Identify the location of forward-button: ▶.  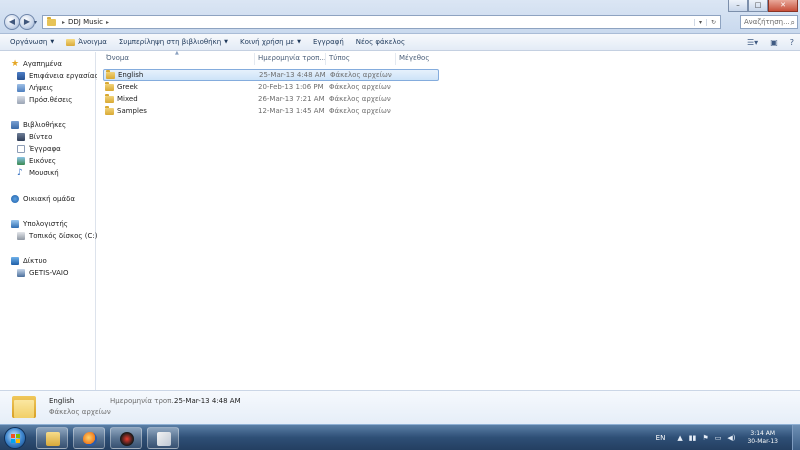
(27, 22).